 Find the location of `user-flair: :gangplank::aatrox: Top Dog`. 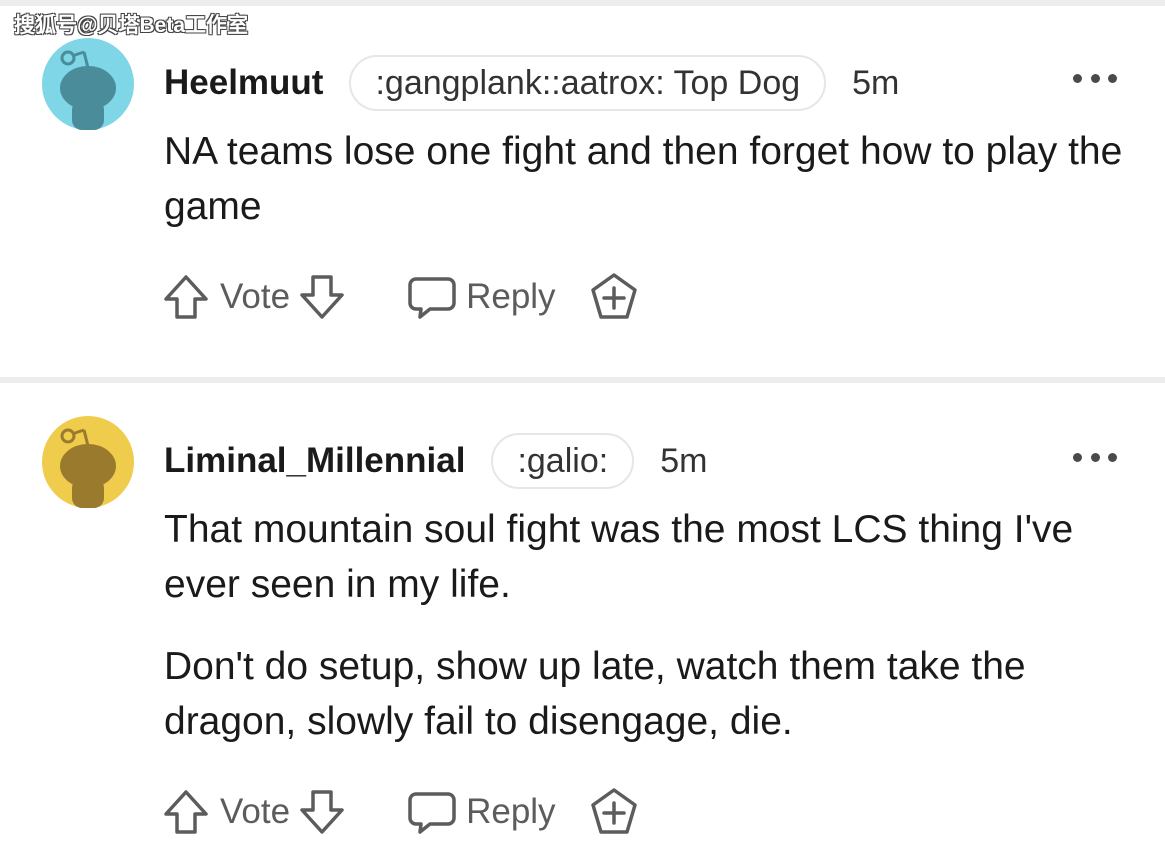

user-flair: :gangplank::aatrox: Top Dog is located at coordinates (588, 83).